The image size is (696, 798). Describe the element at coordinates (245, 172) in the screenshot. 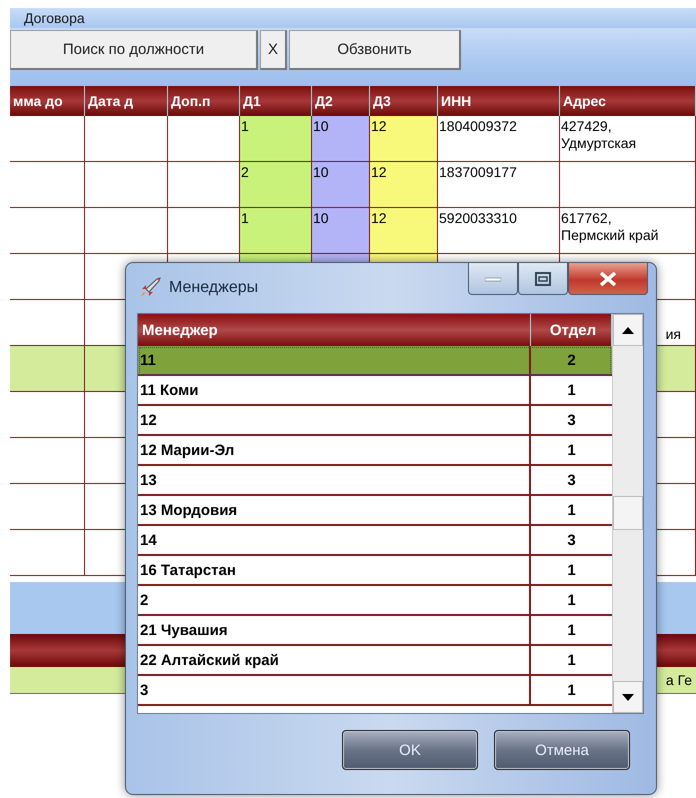

I see `table-cell-text: 2` at that location.